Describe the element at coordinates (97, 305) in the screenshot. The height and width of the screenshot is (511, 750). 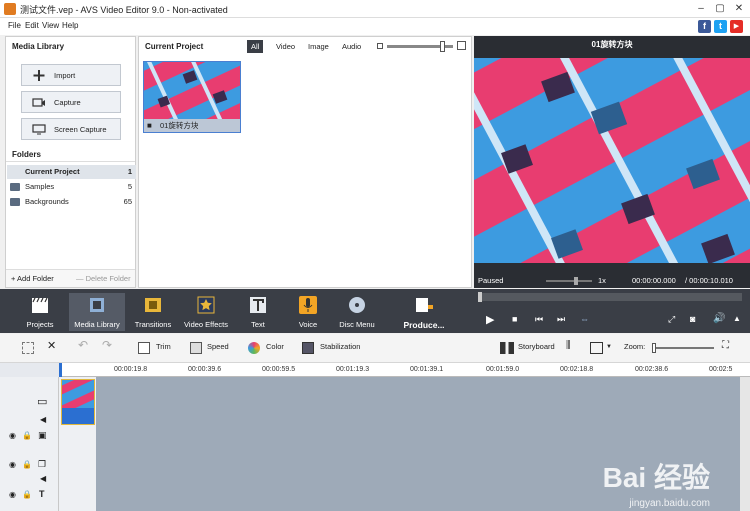
I see `film-library-icon` at that location.